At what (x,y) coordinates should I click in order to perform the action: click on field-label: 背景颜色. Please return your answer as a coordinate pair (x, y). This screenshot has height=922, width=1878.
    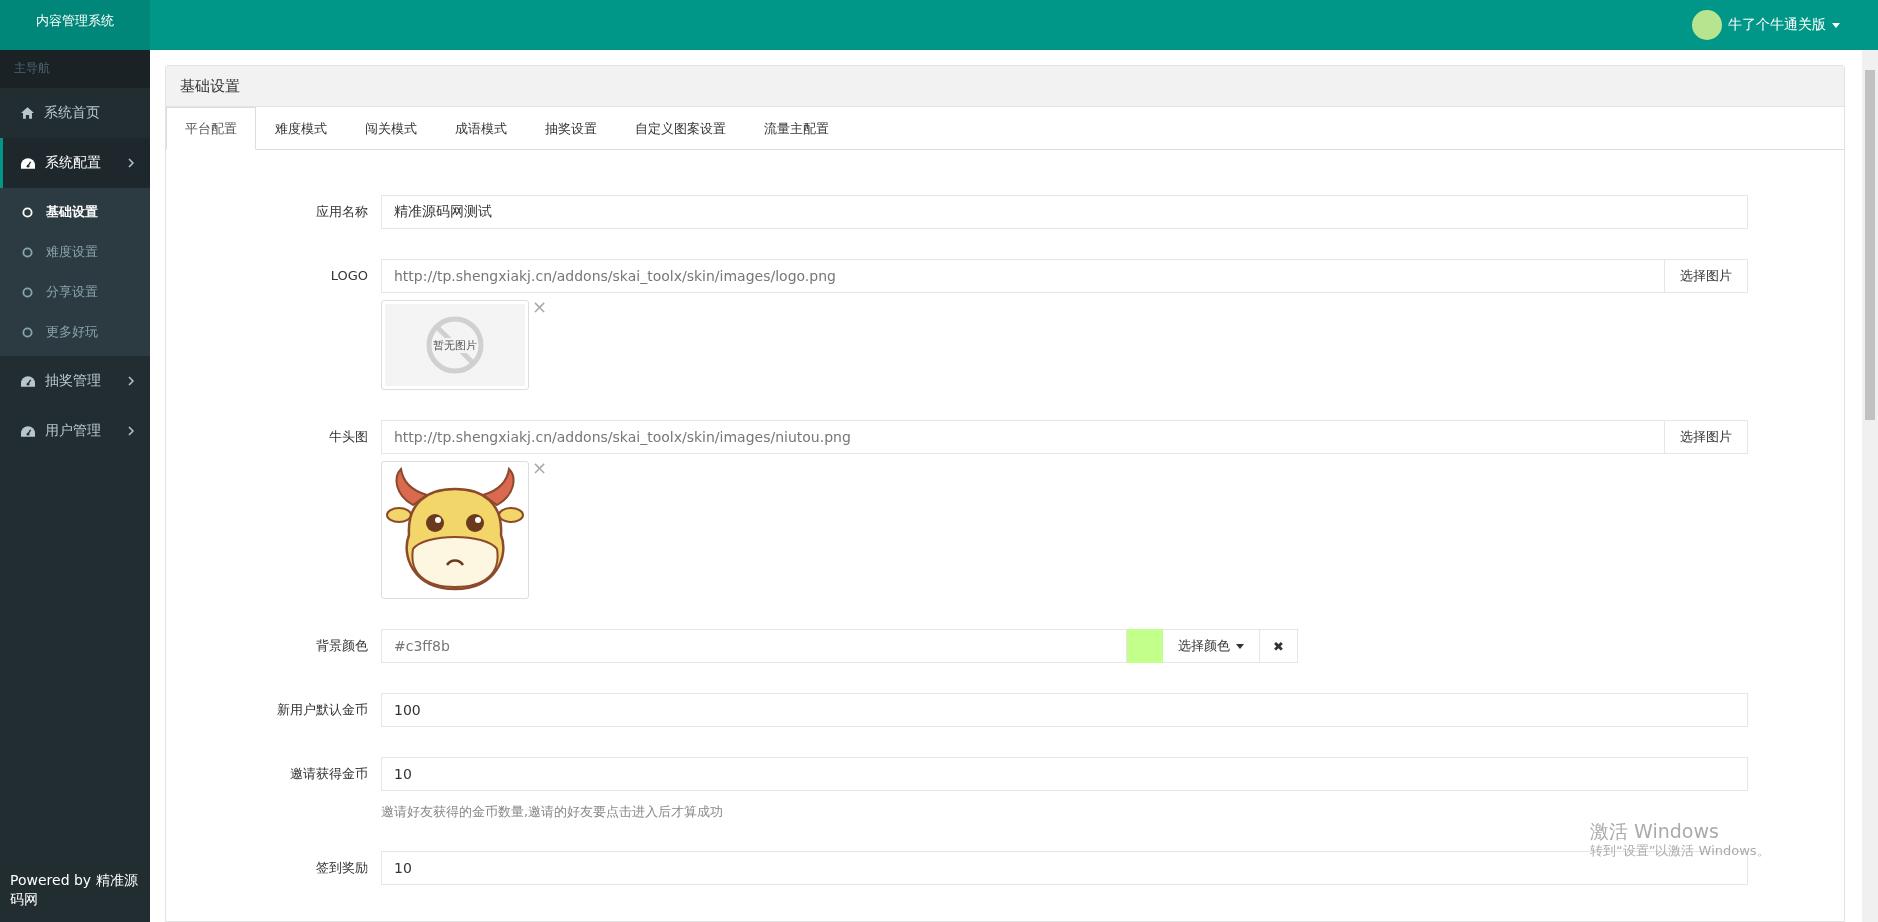
    Looking at the image, I should click on (341, 646).